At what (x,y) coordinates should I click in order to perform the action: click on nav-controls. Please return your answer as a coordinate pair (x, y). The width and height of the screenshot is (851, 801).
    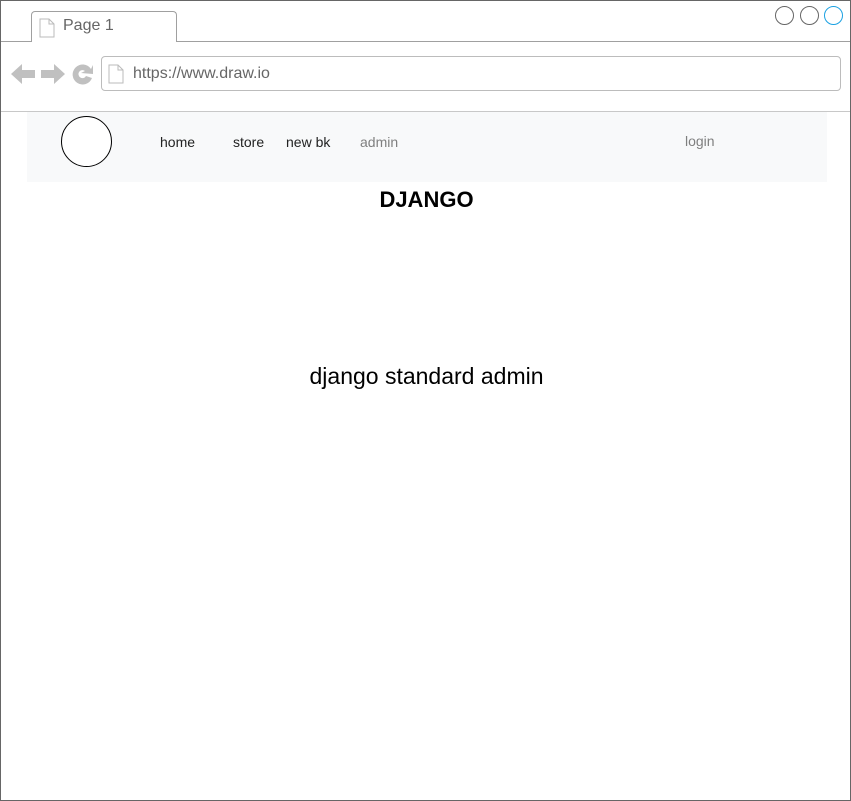
    Looking at the image, I should click on (53, 77).